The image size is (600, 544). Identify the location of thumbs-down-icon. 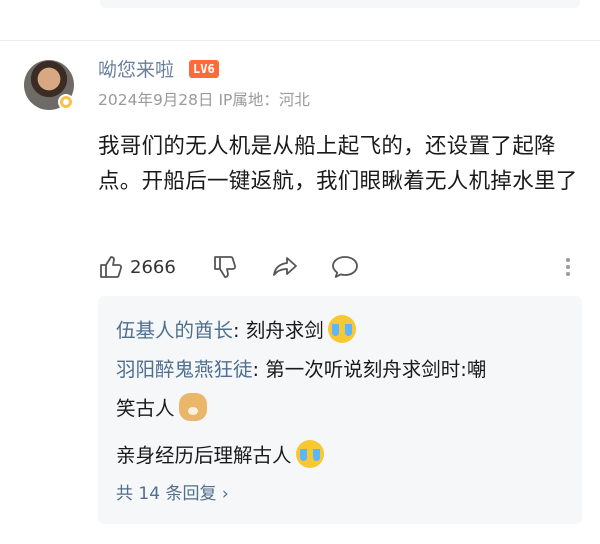
(225, 267).